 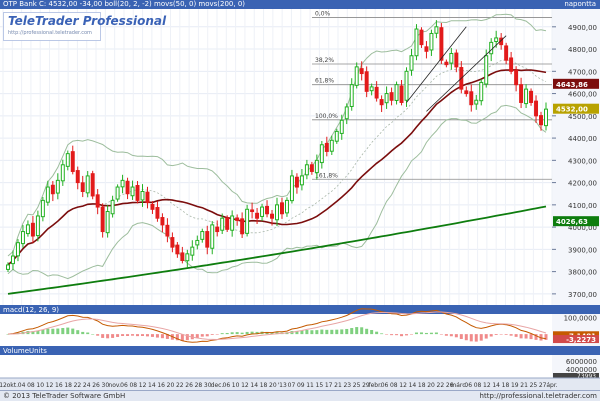 I want to click on date-tick-label: 26, so click(x=96, y=385).